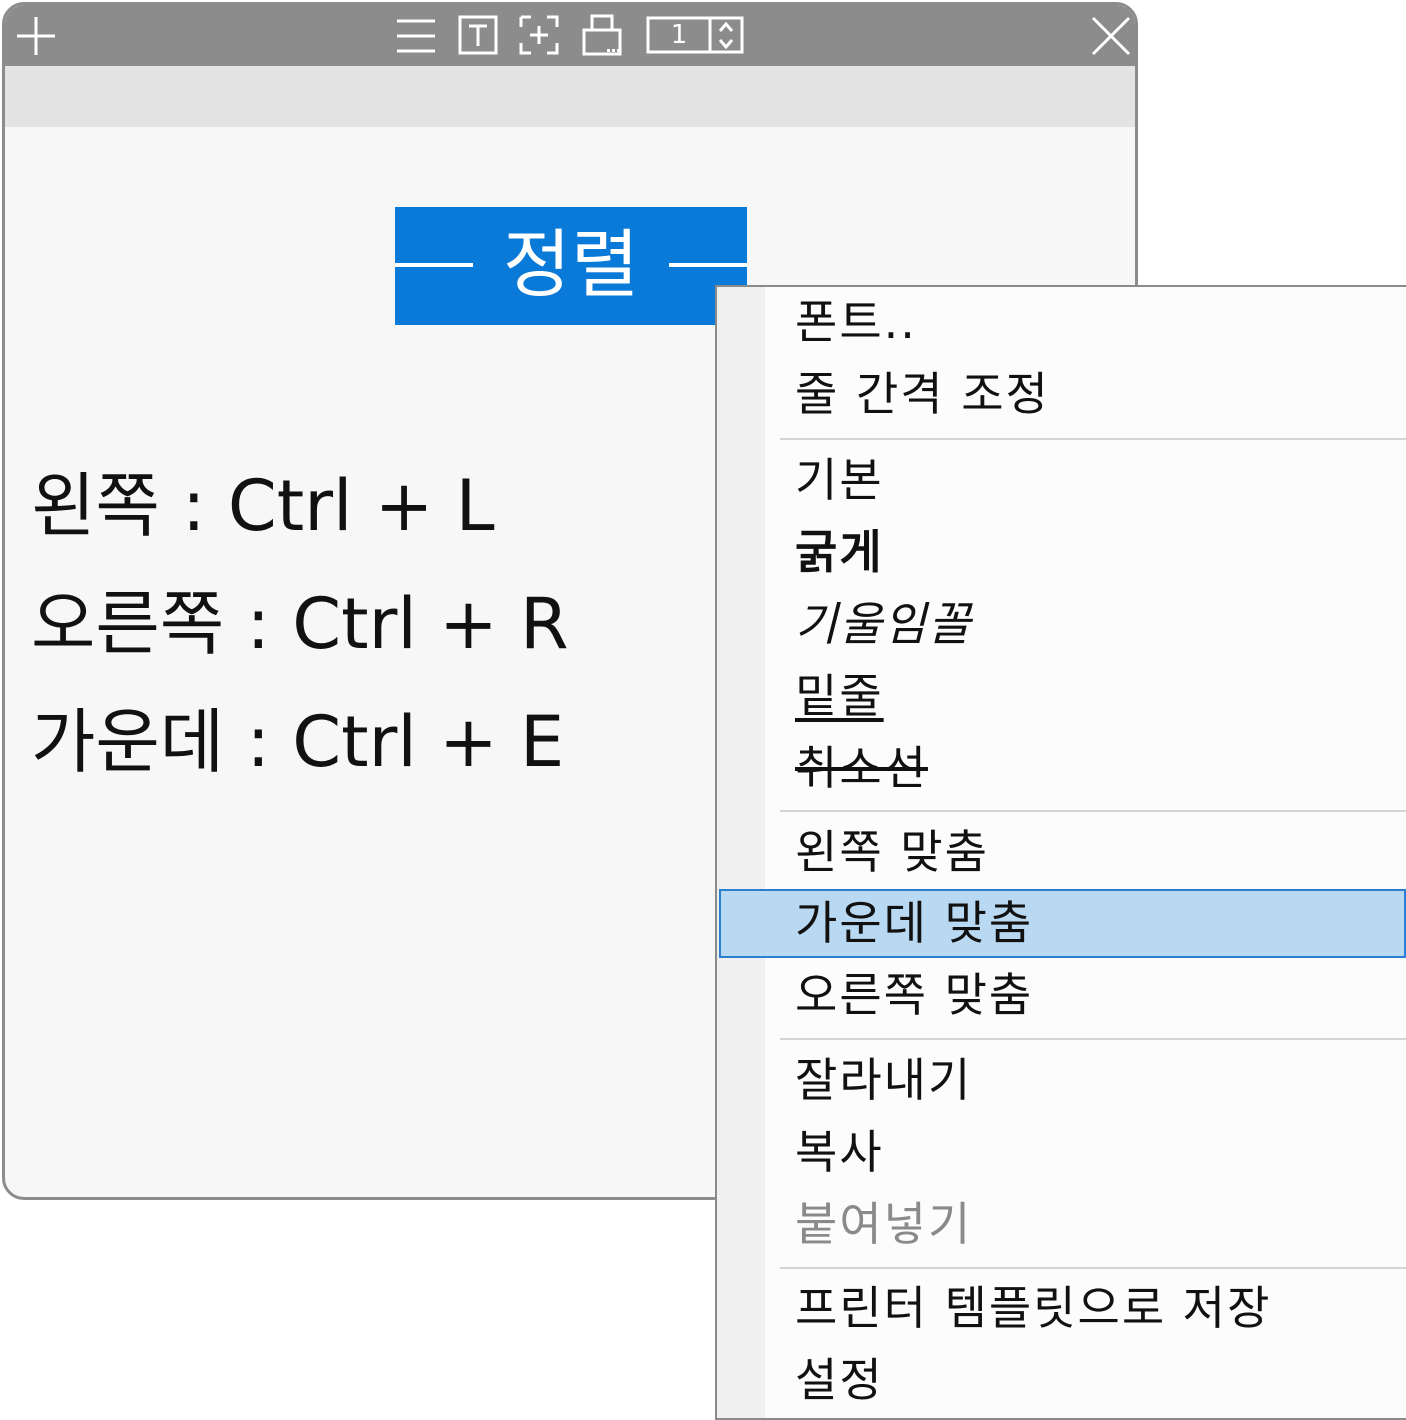  I want to click on heading-block: 정렬, so click(571, 266).